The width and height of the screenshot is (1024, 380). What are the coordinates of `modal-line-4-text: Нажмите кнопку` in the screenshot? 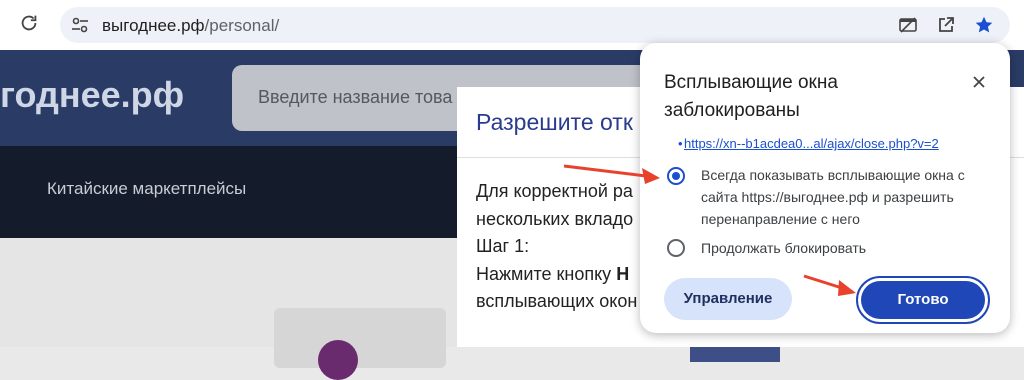 It's located at (546, 273).